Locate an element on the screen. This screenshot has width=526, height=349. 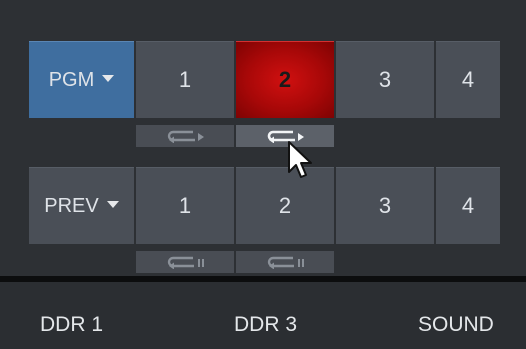
pgm-bus-dropdown: PGM is located at coordinates (81, 79).